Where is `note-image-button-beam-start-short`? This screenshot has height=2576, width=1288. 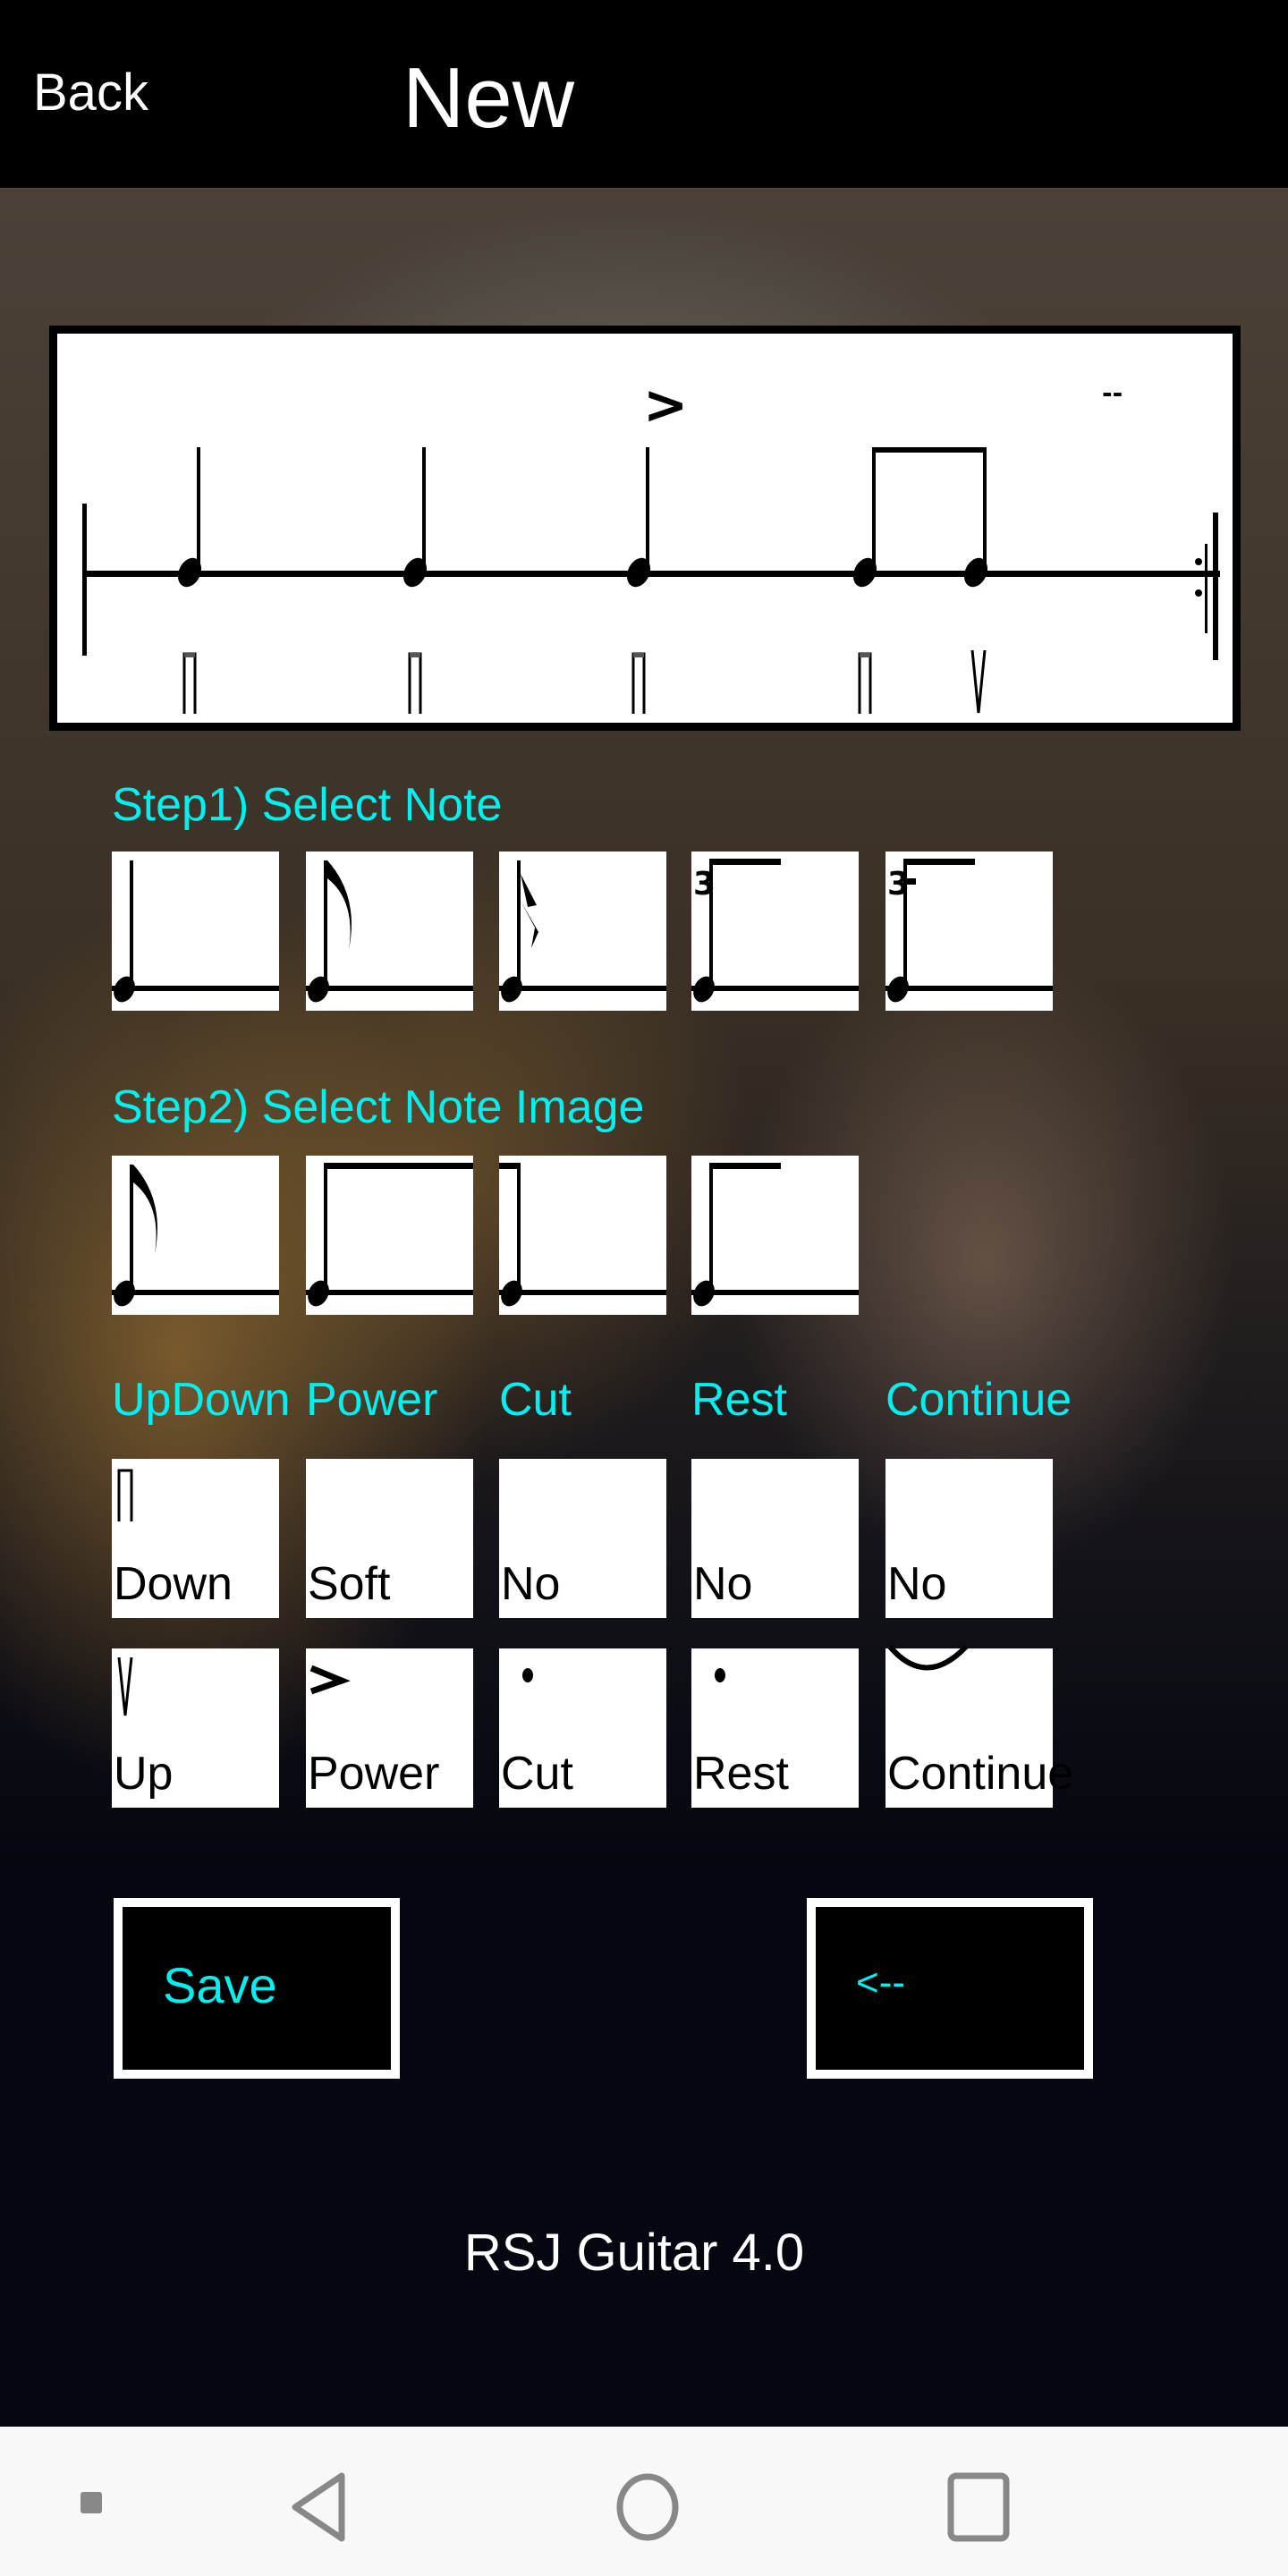
note-image-button-beam-start-short is located at coordinates (775, 1235).